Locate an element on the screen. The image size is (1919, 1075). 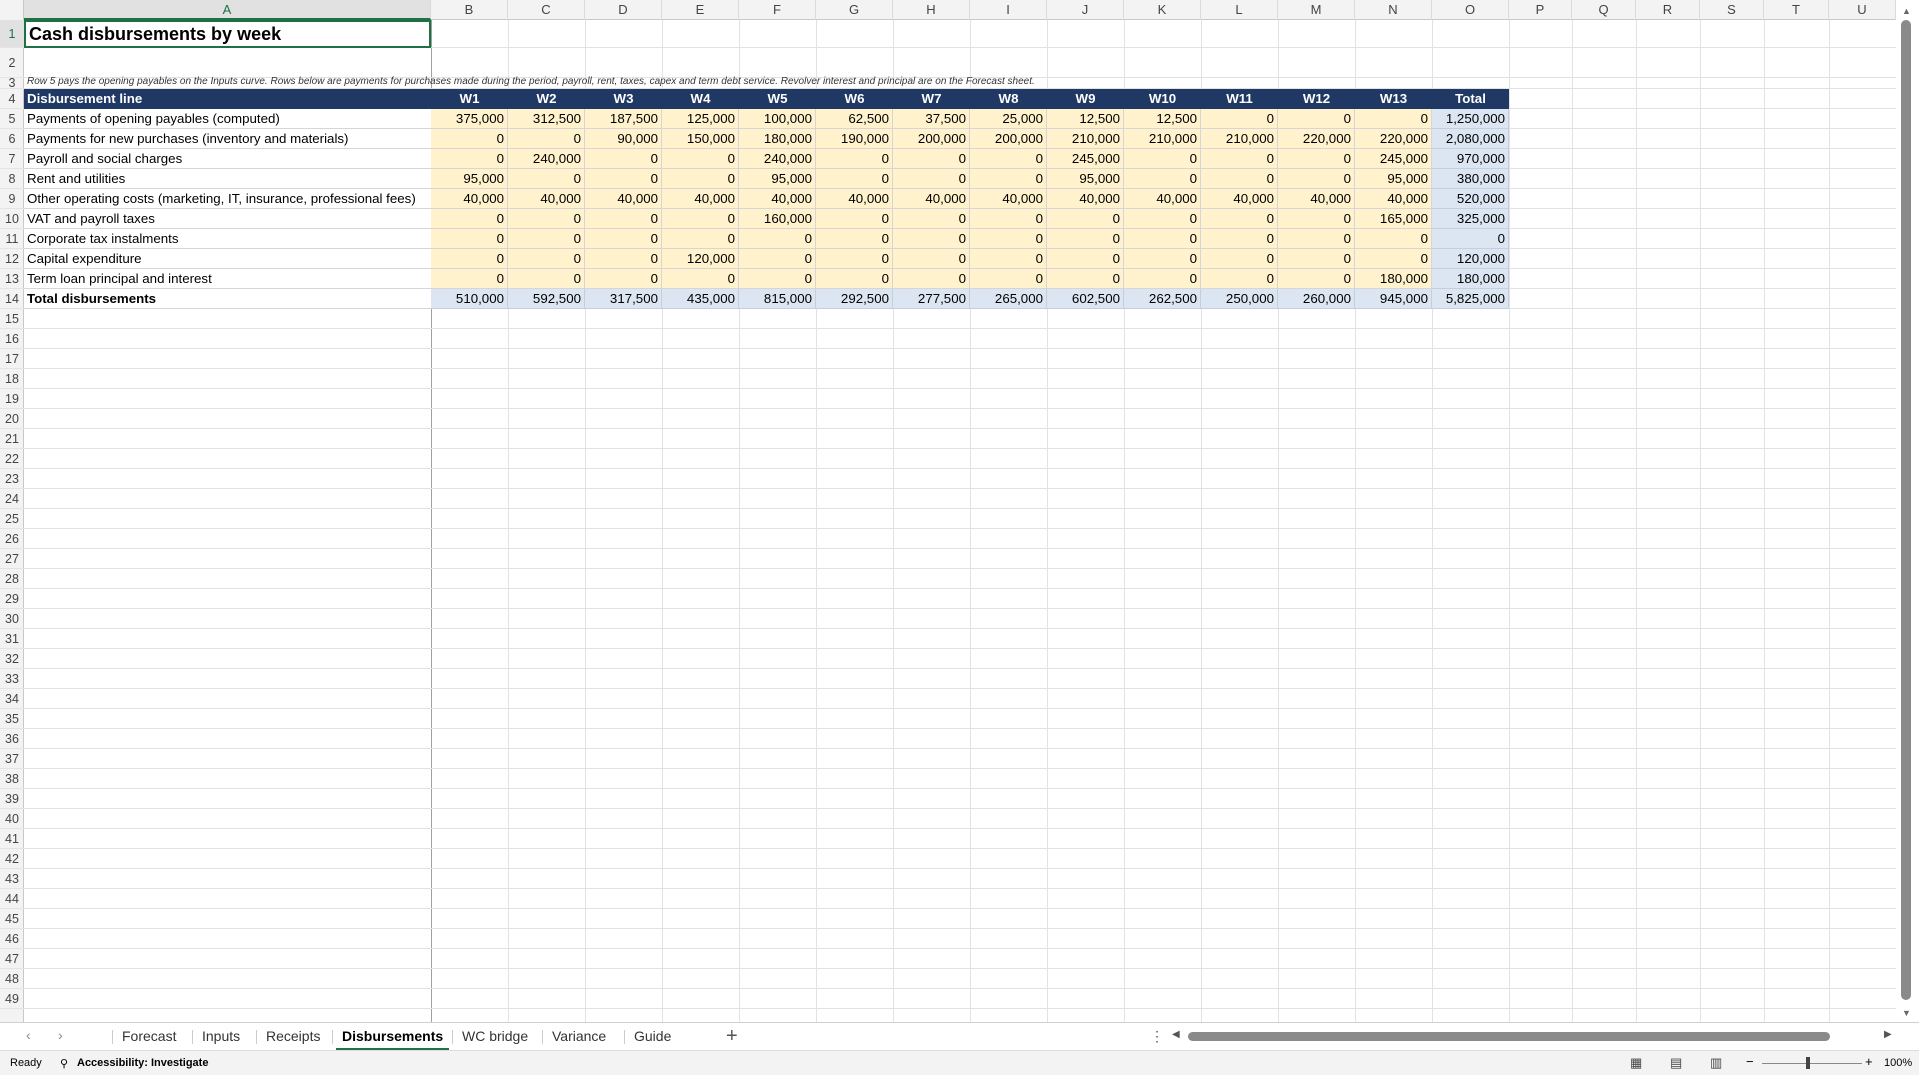
value-cell: 125,000 is located at coordinates (700, 119).